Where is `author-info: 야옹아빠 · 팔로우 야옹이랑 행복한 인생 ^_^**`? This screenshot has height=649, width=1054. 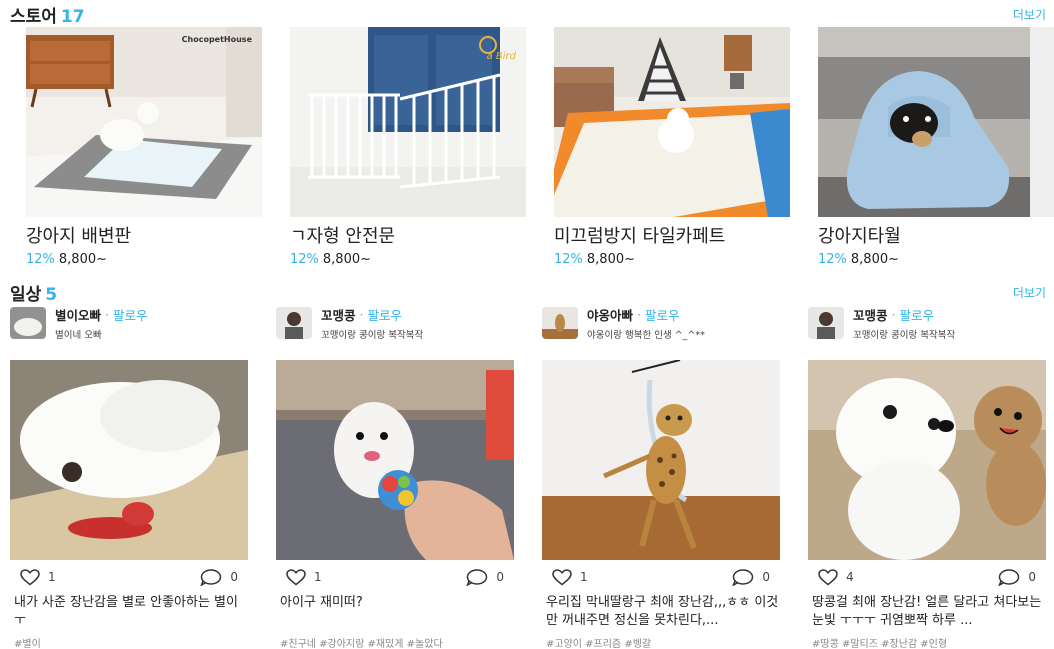 author-info: 야옹아빠 · 팔로우 야옹이랑 행복한 인생 ^_^** is located at coordinates (646, 323).